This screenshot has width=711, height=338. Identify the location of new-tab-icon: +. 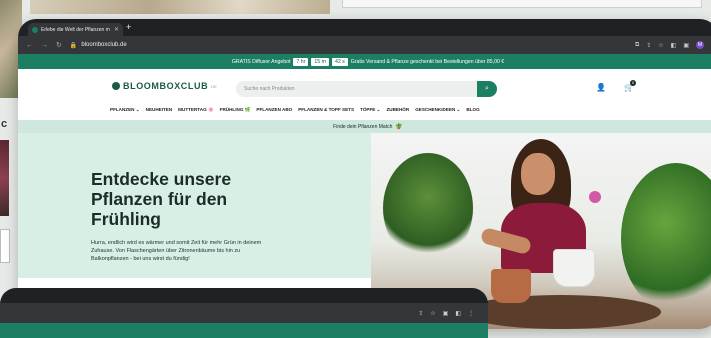
(128, 27).